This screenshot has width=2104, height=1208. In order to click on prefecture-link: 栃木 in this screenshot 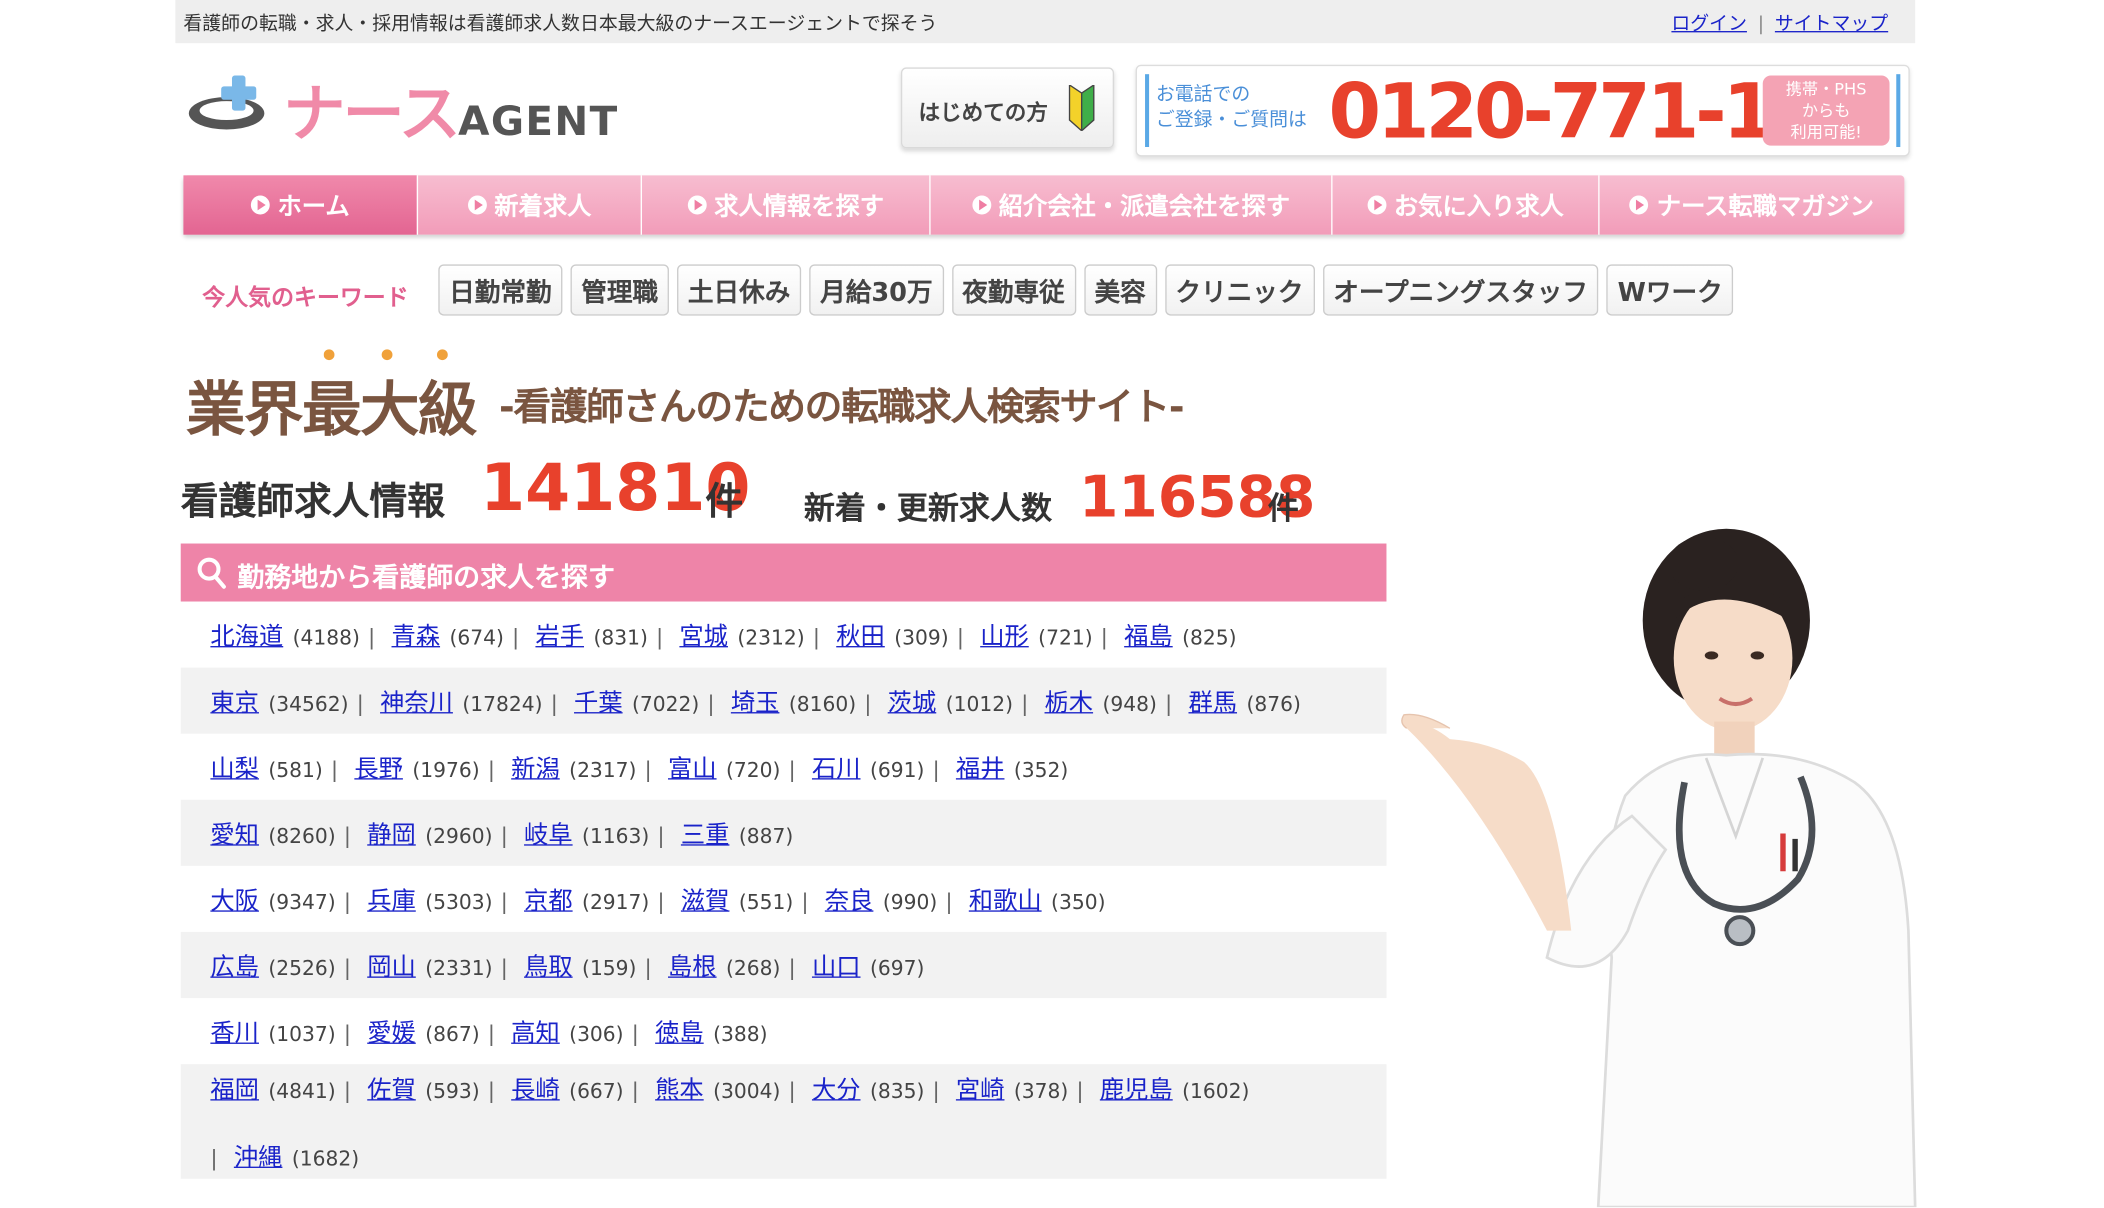, I will do `click(1069, 700)`.